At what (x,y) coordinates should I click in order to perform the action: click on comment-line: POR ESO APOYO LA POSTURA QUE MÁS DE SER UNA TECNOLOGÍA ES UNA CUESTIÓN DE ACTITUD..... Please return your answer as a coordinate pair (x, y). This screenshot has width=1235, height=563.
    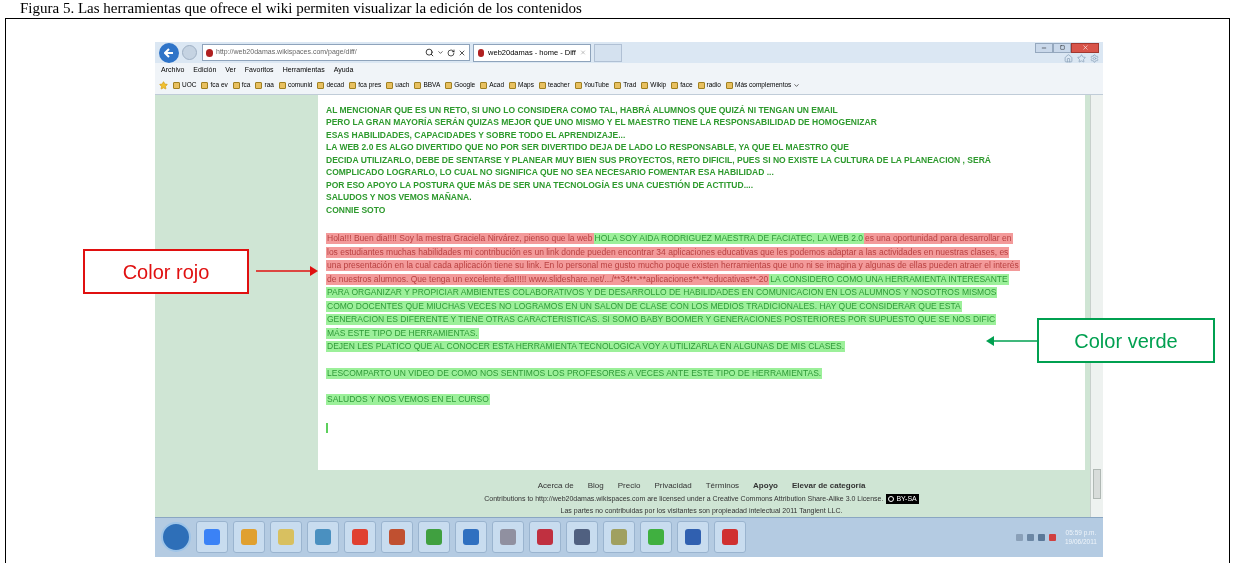
    Looking at the image, I should click on (540, 185).